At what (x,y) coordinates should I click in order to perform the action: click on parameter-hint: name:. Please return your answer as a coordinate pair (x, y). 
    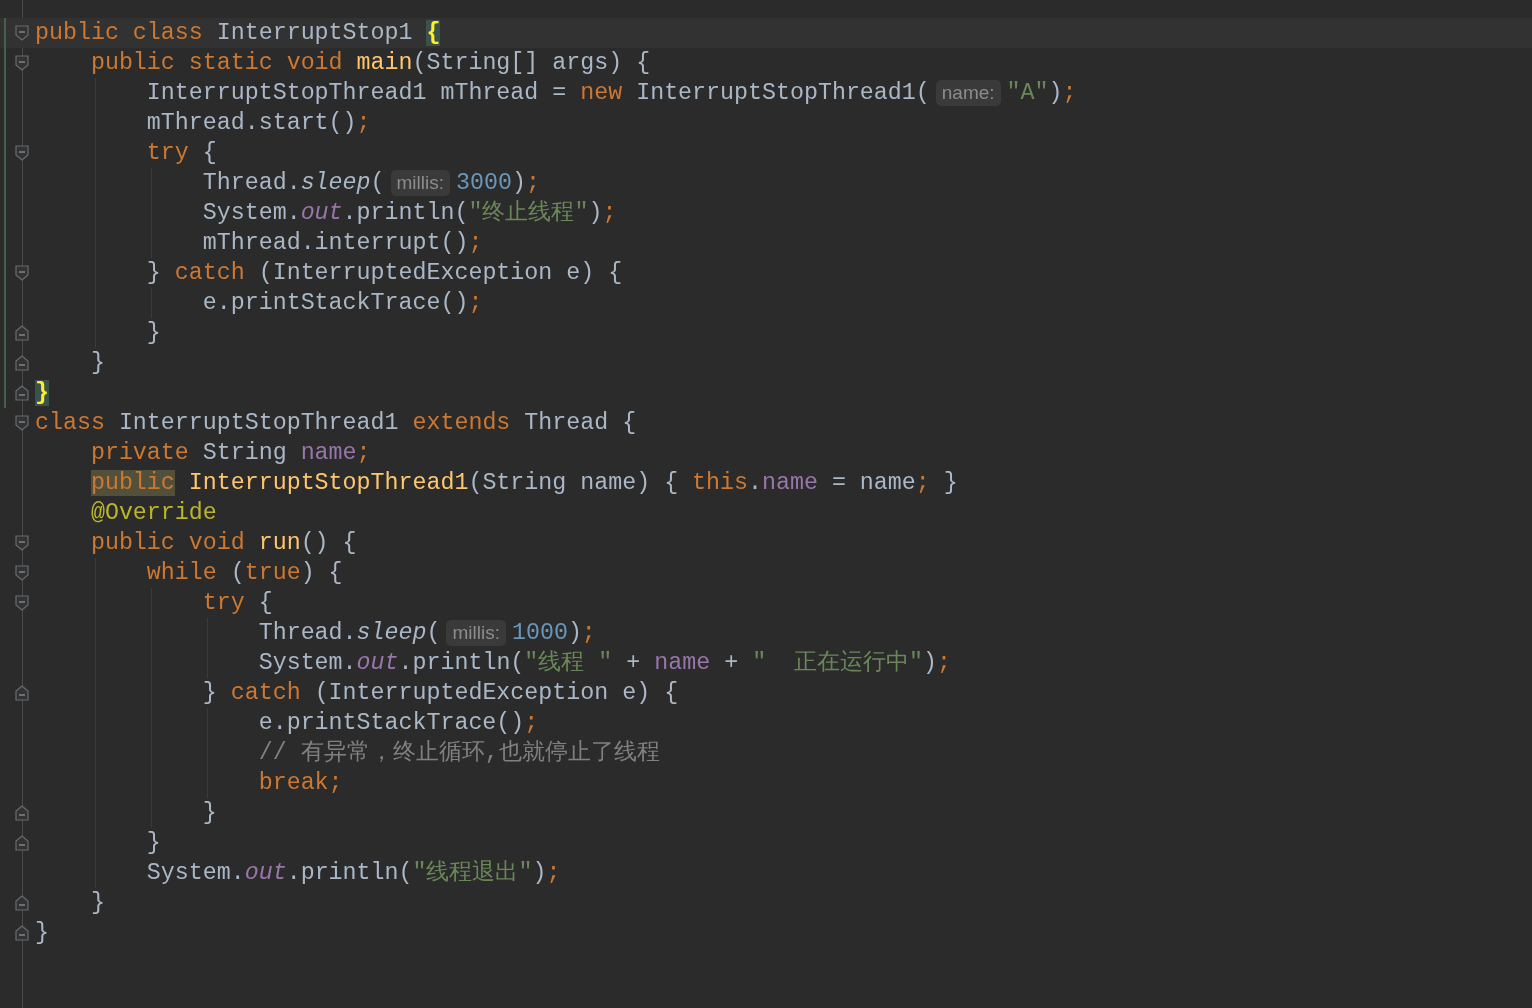
    Looking at the image, I should click on (968, 93).